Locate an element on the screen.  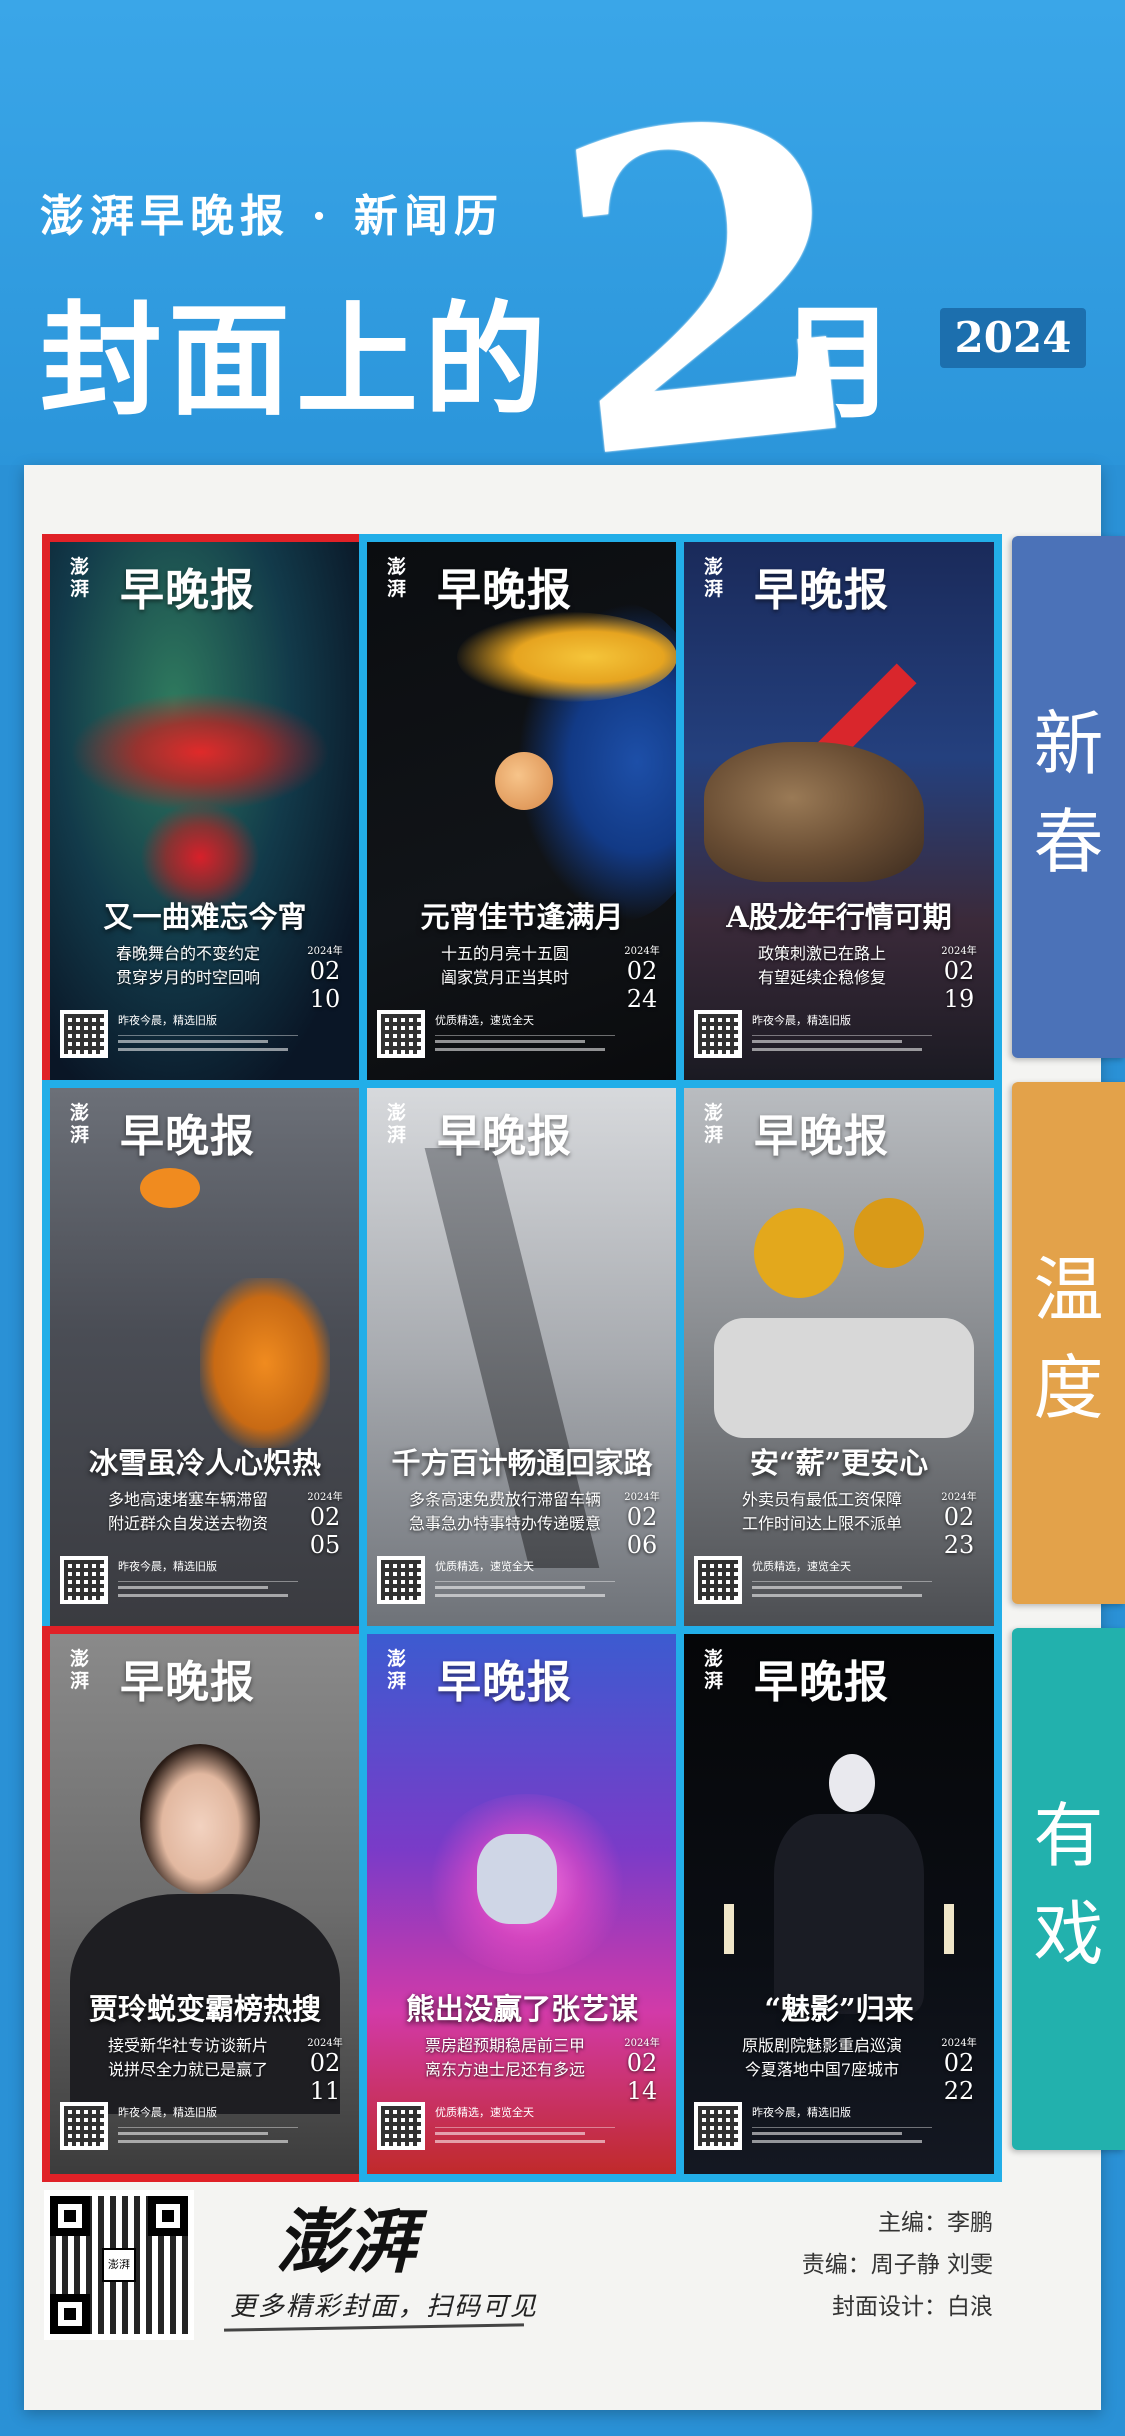
year-badge: 2024 is located at coordinates (1013, 338).